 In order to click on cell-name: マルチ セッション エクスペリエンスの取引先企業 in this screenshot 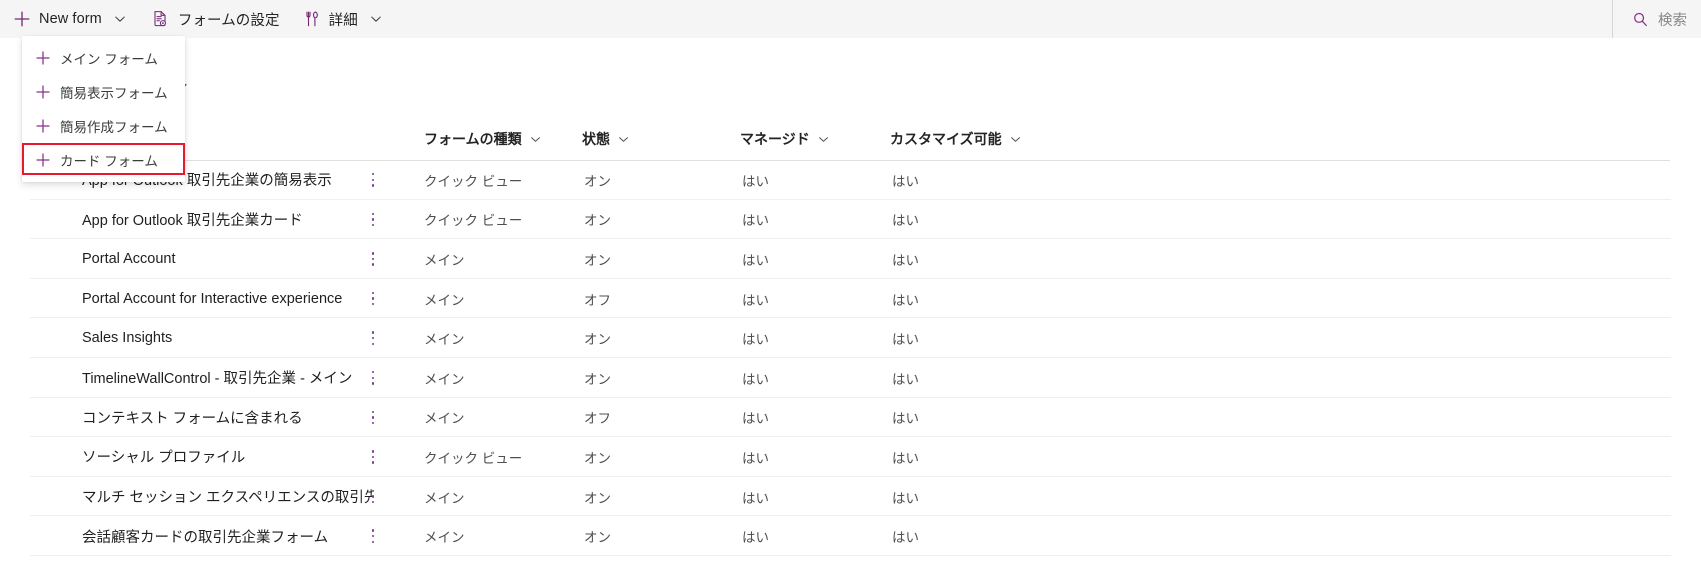, I will do `click(227, 497)`.